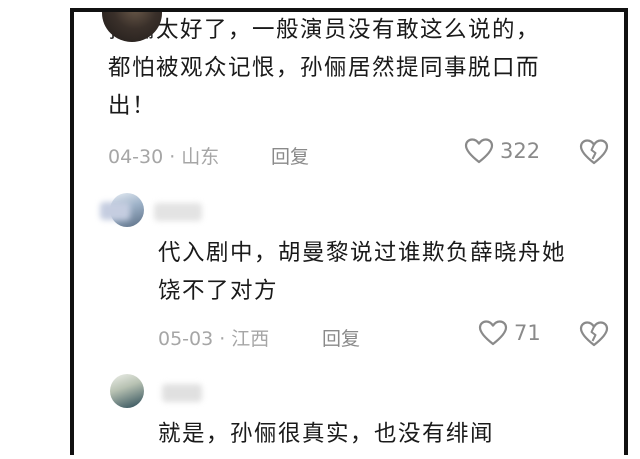 Image resolution: width=640 pixels, height=459 pixels. I want to click on comment-2-meta: 05-03 · 江西, so click(213, 337).